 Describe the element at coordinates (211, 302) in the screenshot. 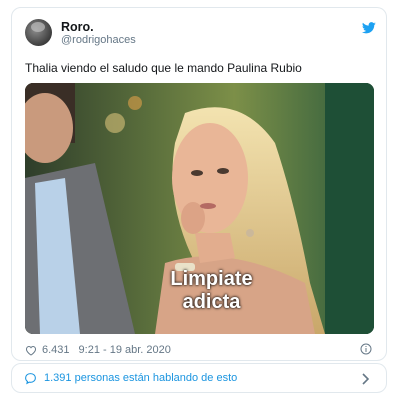

I see `media-caption-line2: adicta` at that location.